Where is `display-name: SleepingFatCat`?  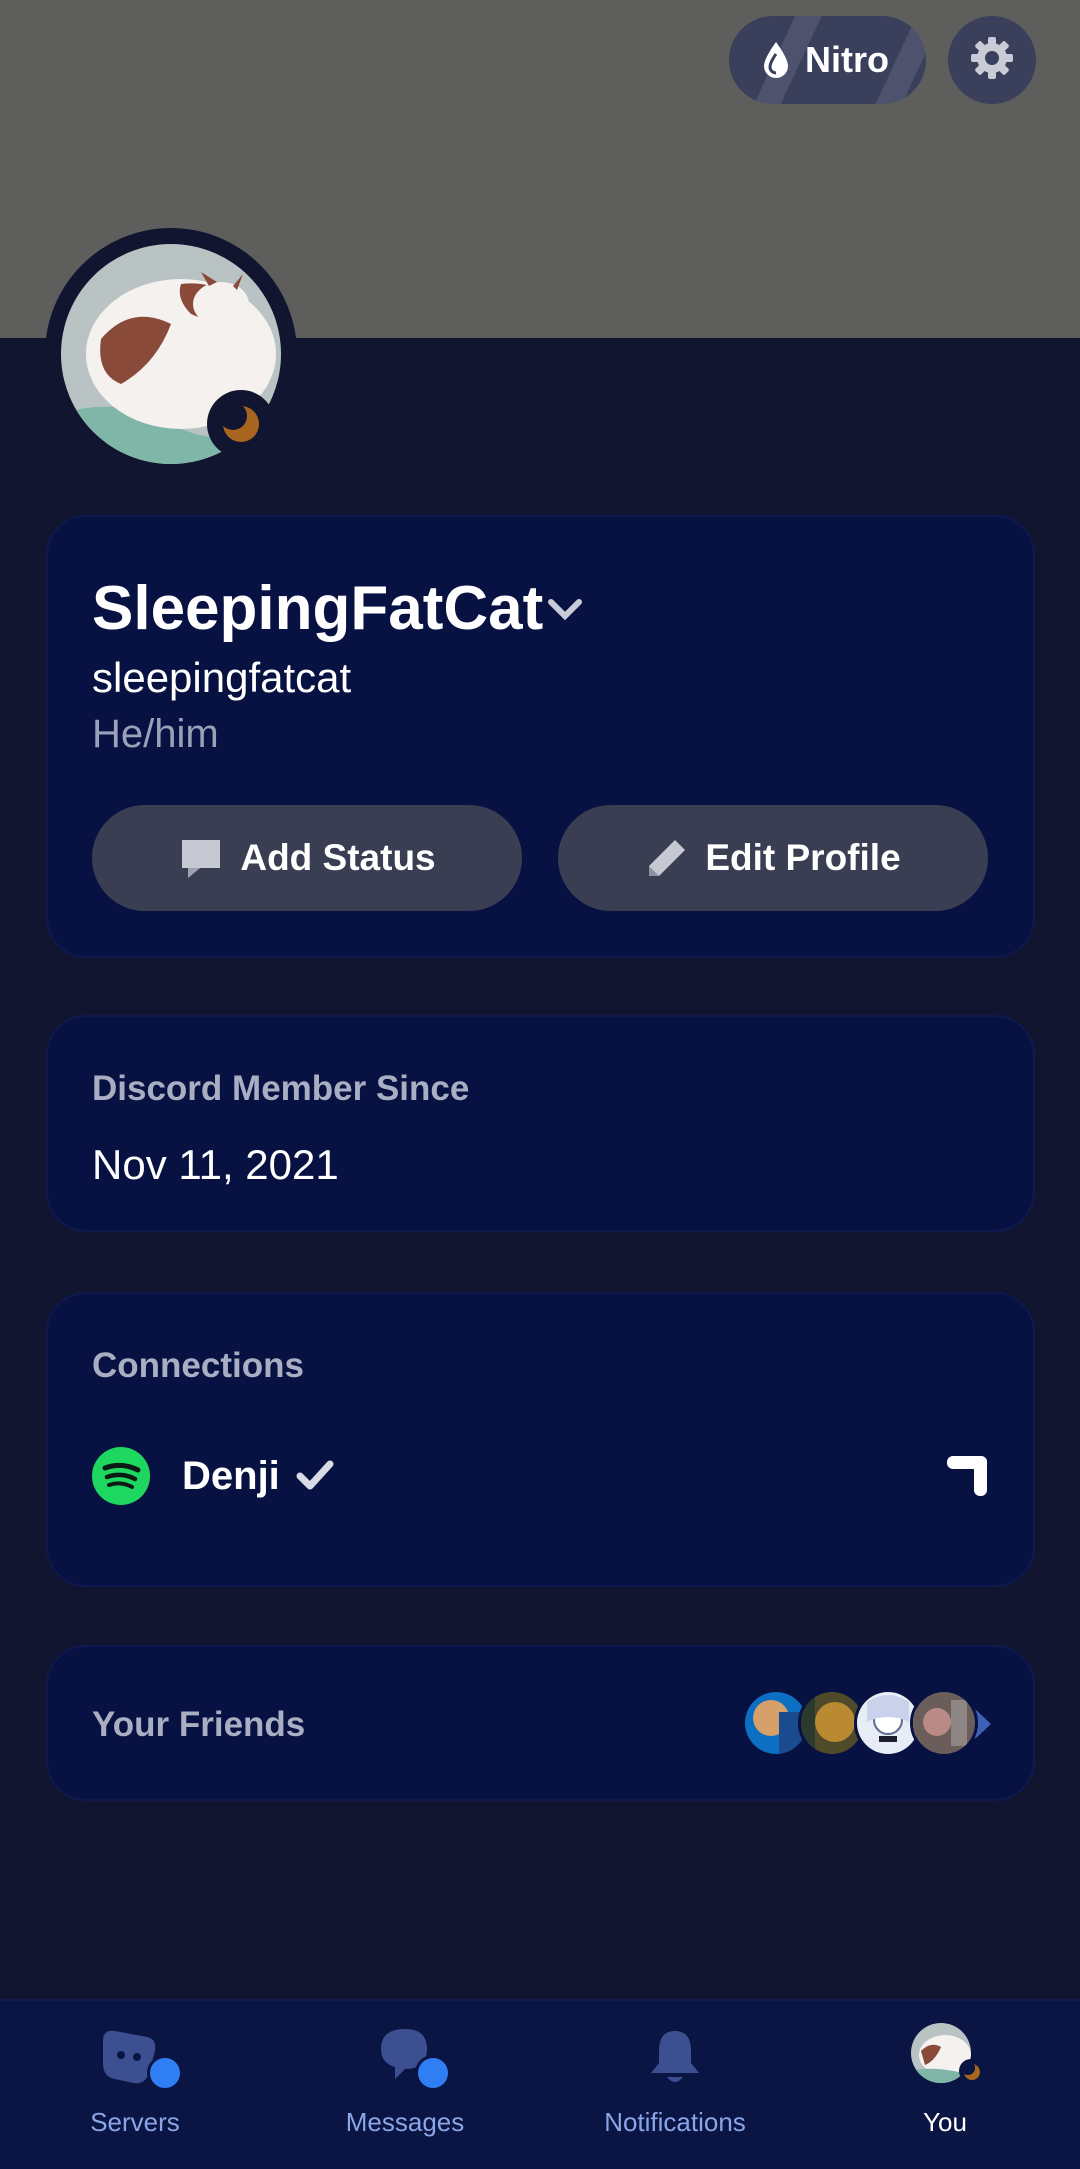
display-name: SleepingFatCat is located at coordinates (337, 608).